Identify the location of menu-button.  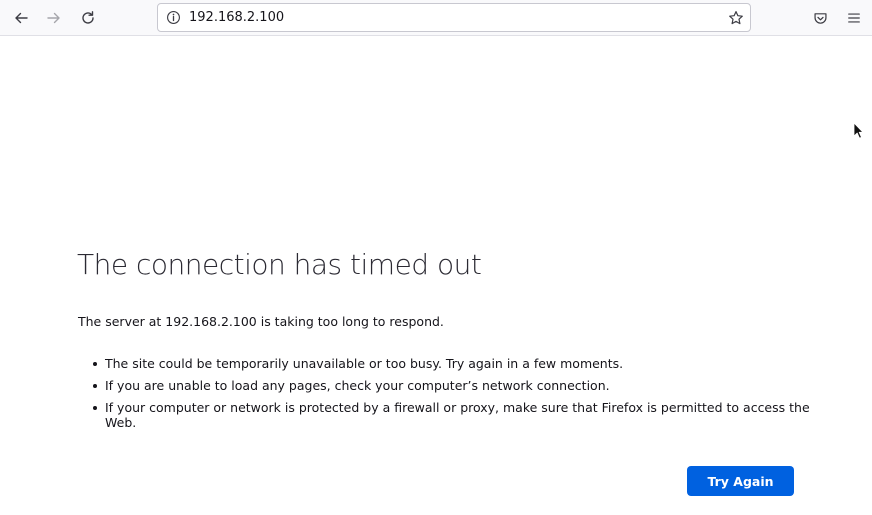
(854, 18).